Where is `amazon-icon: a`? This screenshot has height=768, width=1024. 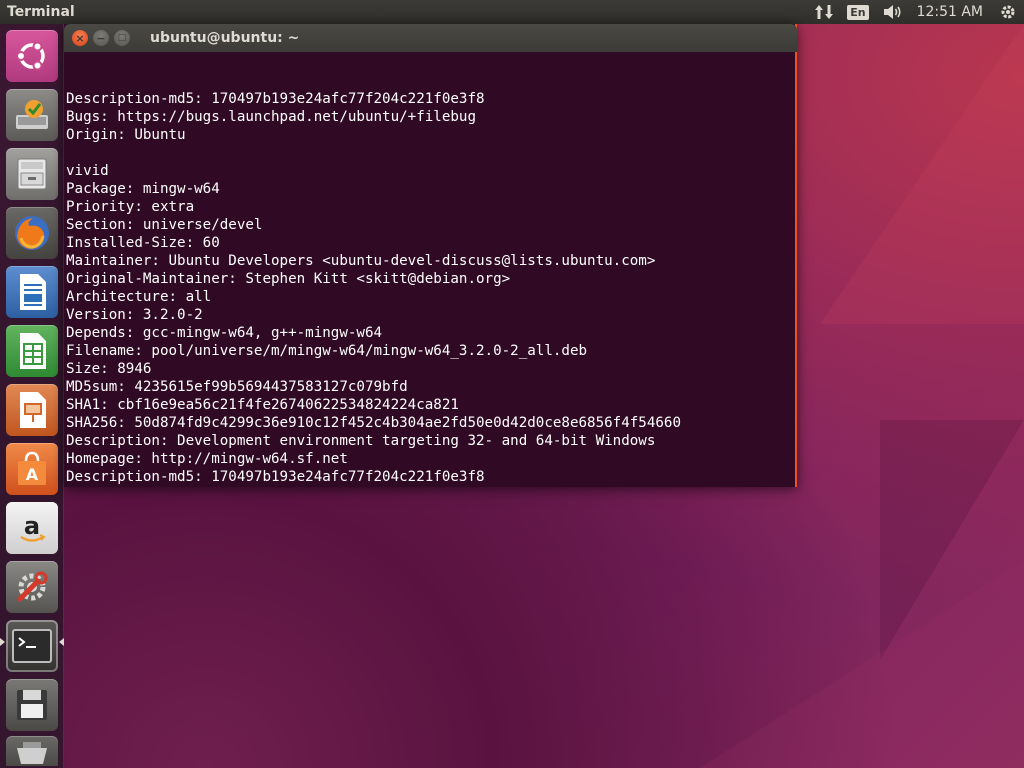
amazon-icon: a is located at coordinates (33, 527).